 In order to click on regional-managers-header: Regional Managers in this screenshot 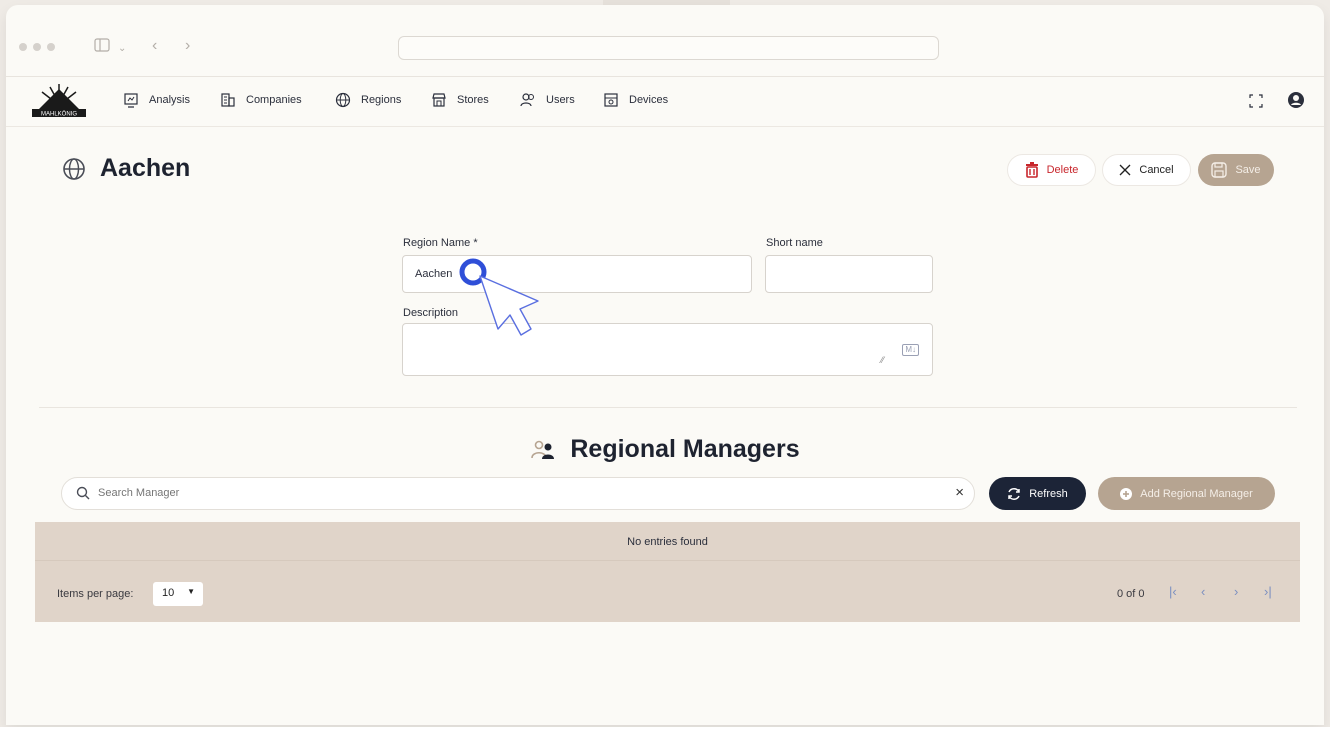, I will do `click(665, 449)`.